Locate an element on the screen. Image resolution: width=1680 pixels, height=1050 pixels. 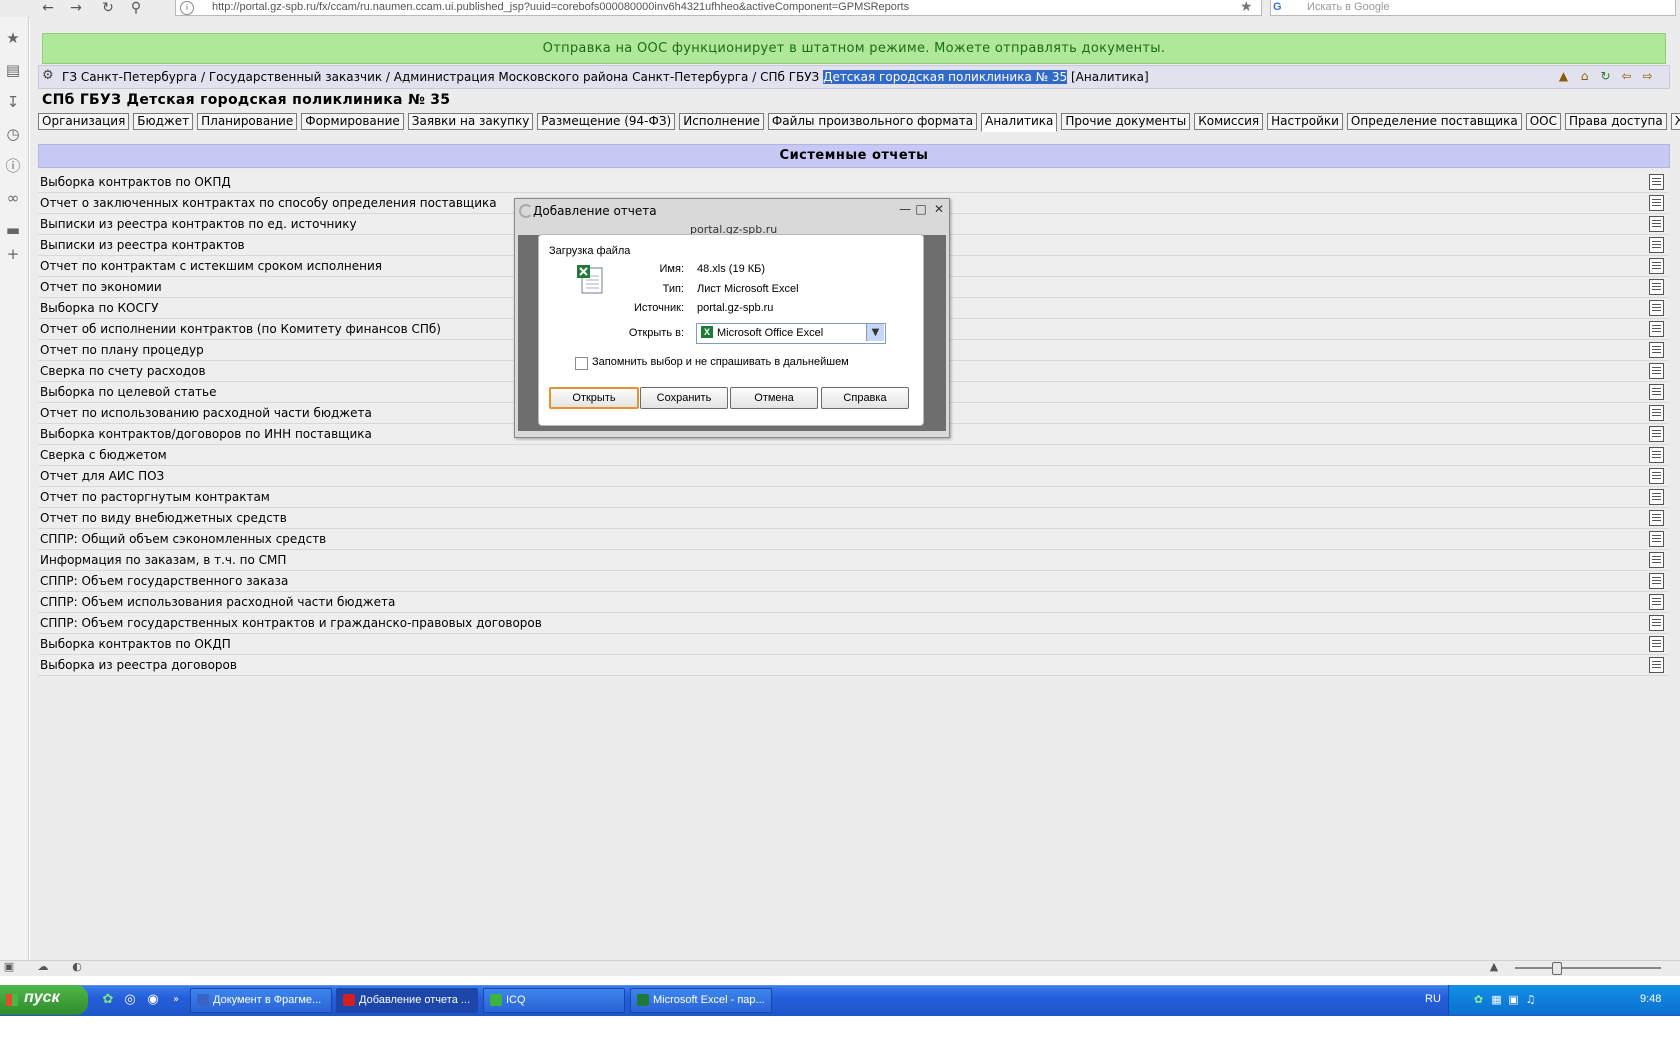
tab-8: Файлы произвольного формата is located at coordinates (872, 121).